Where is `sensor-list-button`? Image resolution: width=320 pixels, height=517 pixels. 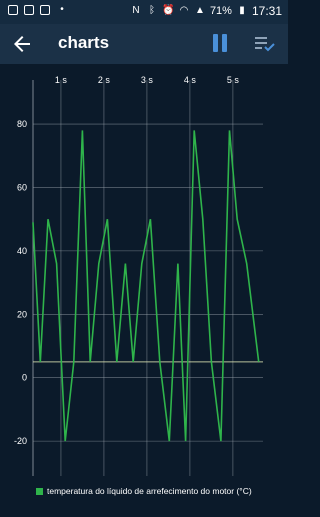
sensor-list-button is located at coordinates (265, 44).